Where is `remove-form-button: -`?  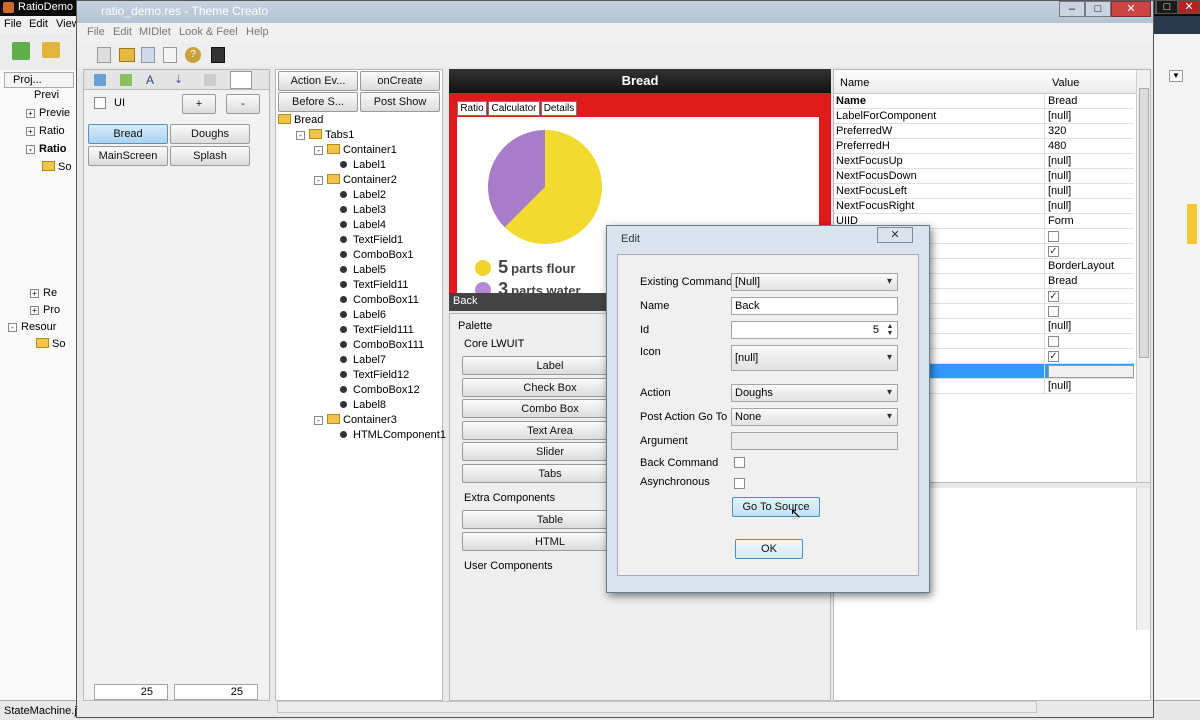 remove-form-button: - is located at coordinates (243, 104).